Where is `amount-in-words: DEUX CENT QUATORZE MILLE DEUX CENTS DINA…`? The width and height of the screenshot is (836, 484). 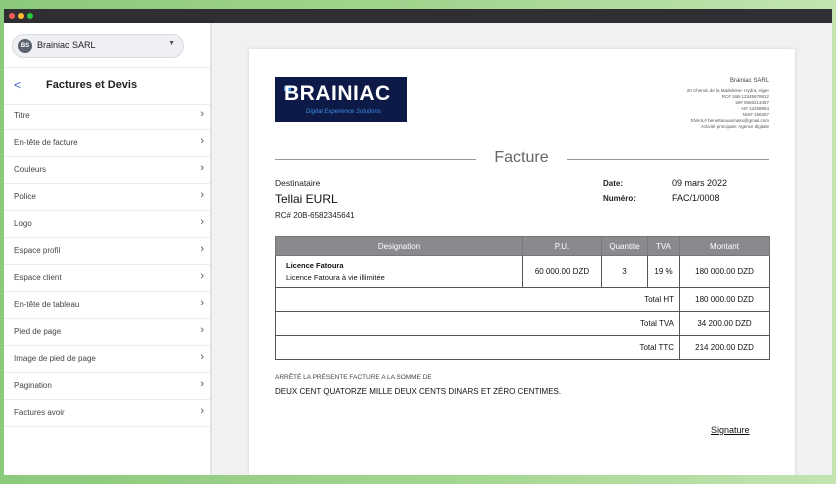
amount-in-words: DEUX CENT QUATORZE MILLE DEUX CENTS DINA… is located at coordinates (418, 391).